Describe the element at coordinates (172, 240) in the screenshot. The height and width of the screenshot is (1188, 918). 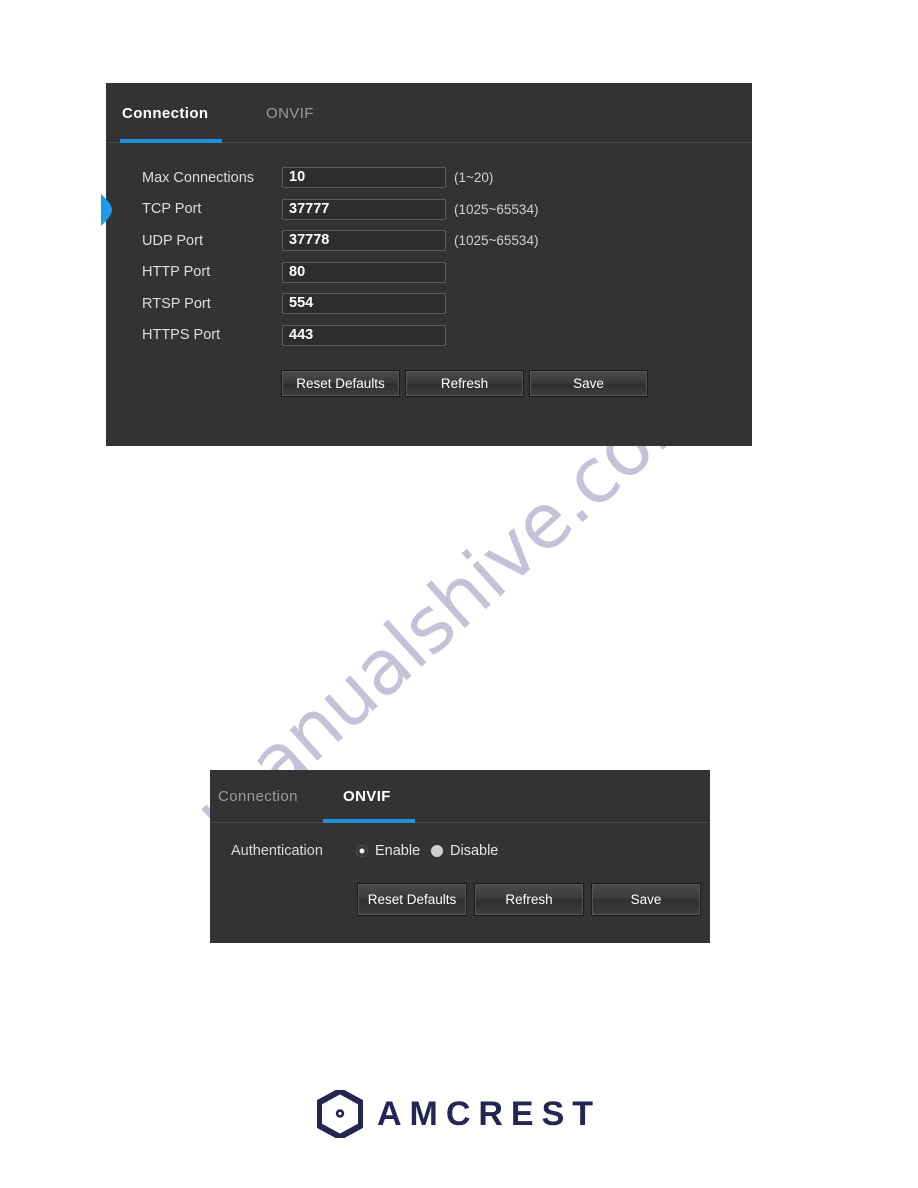
I see `label-udp-port: UDP Port` at that location.